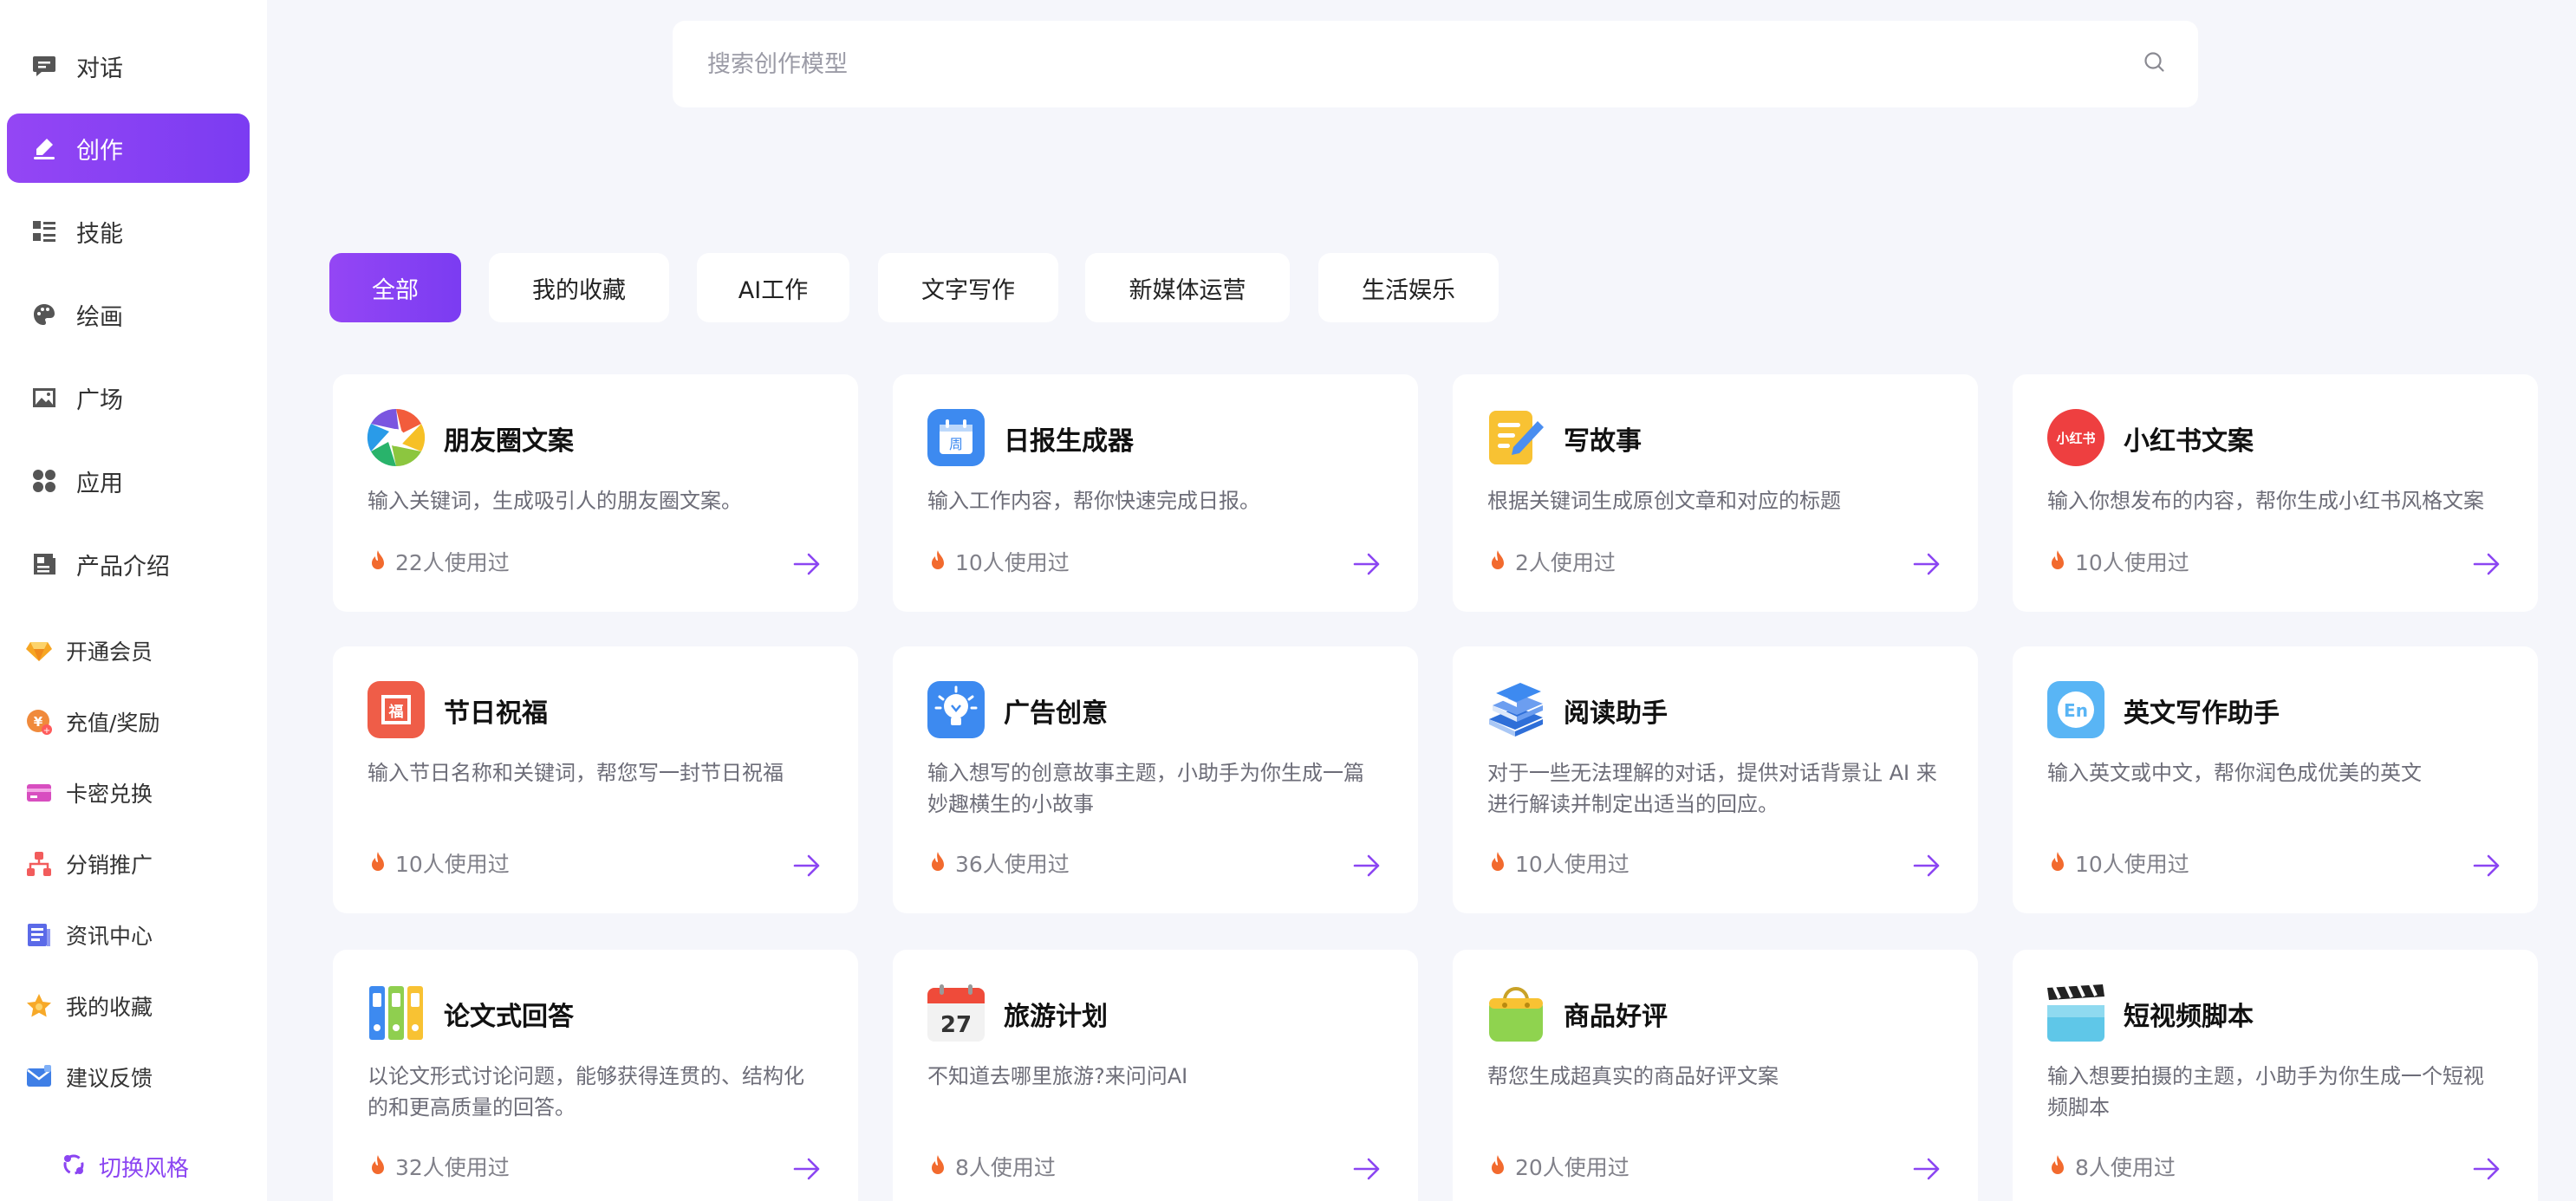 This screenshot has width=2576, height=1201. What do you see at coordinates (1408, 287) in the screenshot?
I see `tab-lifestyle: 生活娱乐` at bounding box center [1408, 287].